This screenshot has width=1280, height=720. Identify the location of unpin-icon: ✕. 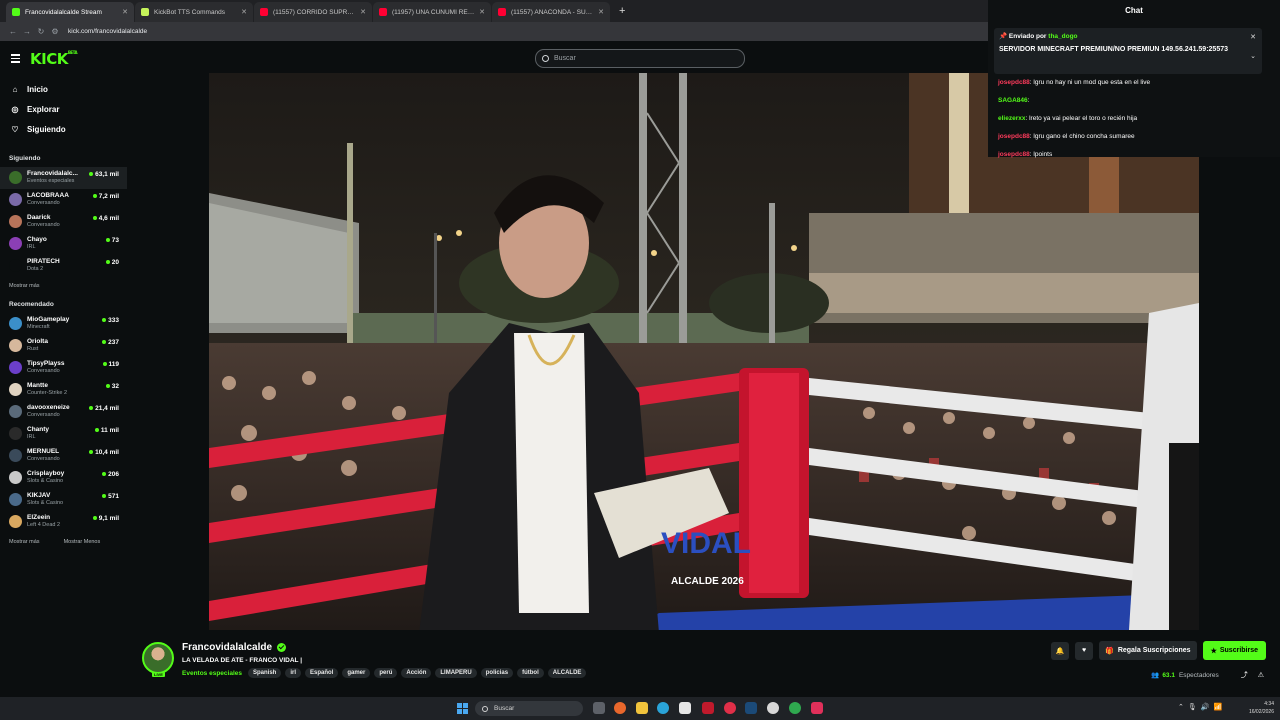
(1253, 37).